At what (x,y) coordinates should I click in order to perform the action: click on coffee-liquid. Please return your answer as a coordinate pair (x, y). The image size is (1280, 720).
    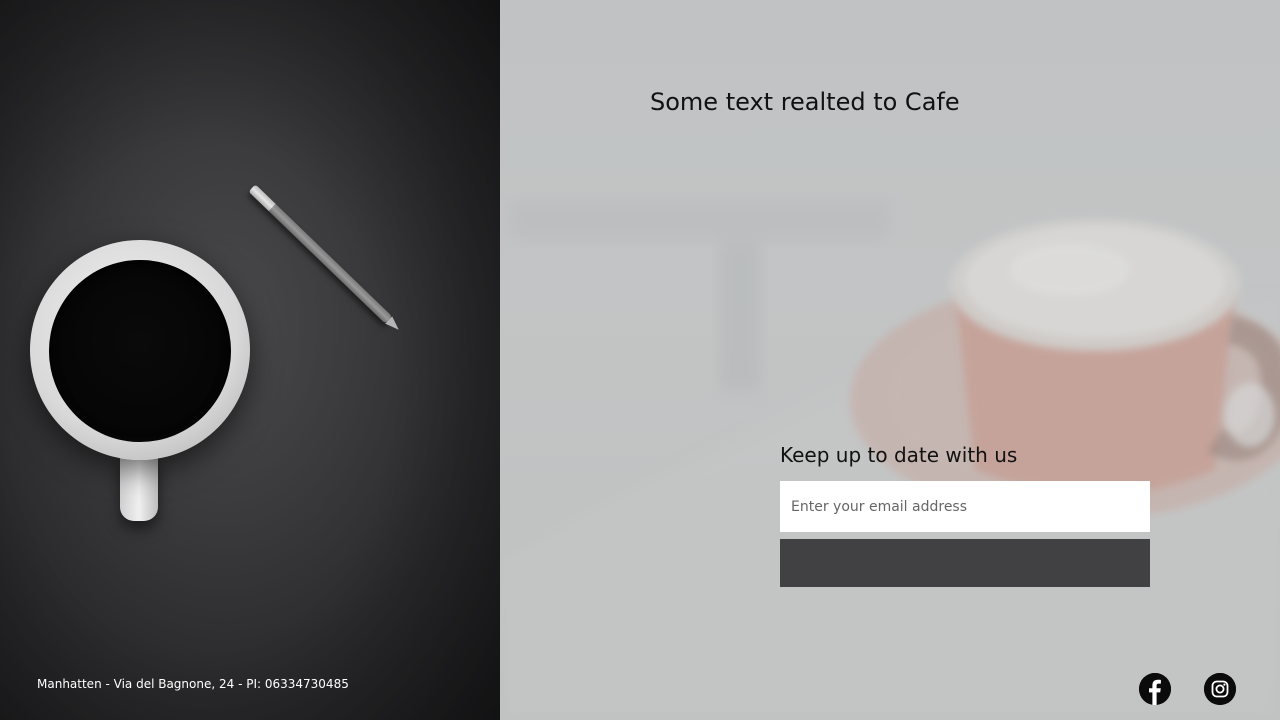
    Looking at the image, I should click on (140, 351).